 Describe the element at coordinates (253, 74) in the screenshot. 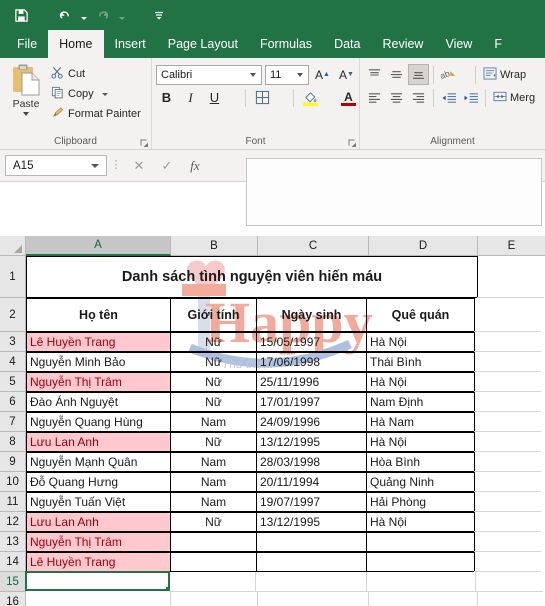

I see `font-family-dropdown-icon` at that location.